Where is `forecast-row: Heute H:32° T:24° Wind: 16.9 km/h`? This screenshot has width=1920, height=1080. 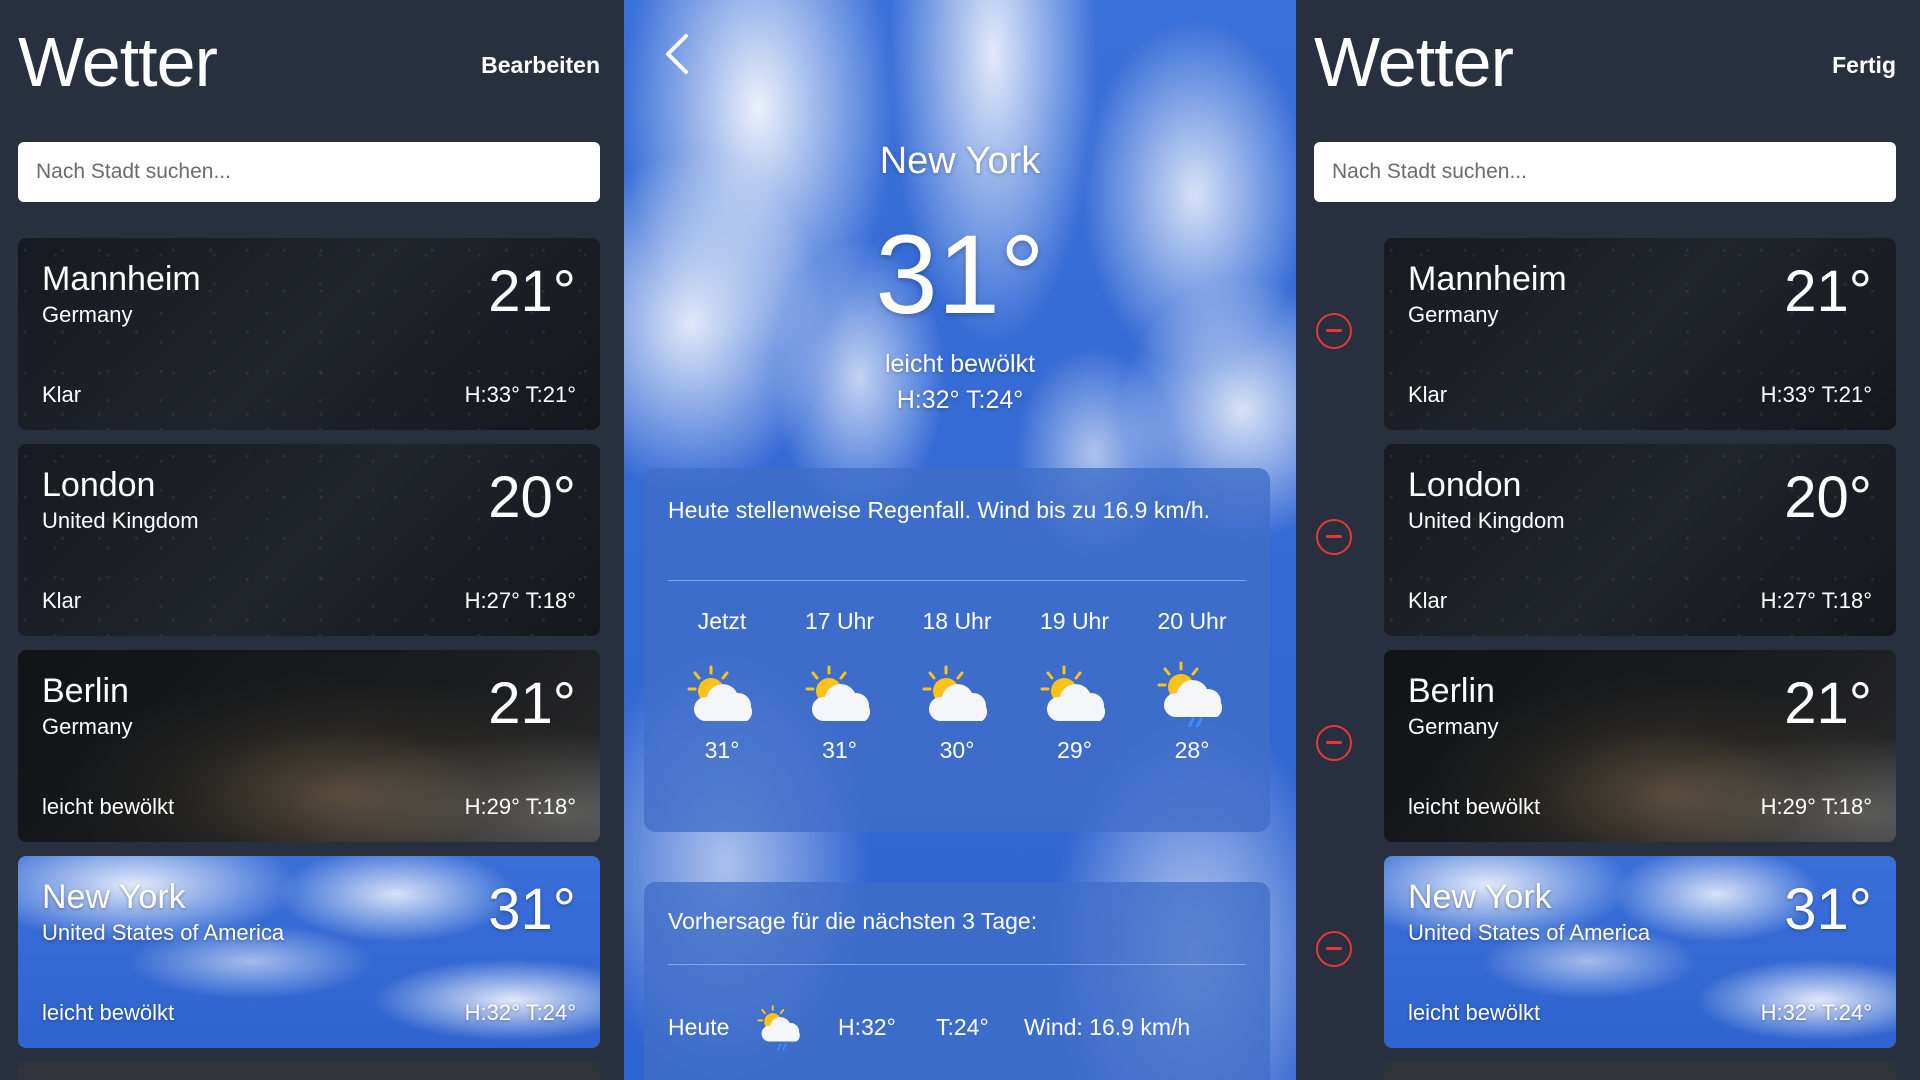
forecast-row: Heute H:32° T:24° Wind: 16.9 km/h is located at coordinates (957, 1027).